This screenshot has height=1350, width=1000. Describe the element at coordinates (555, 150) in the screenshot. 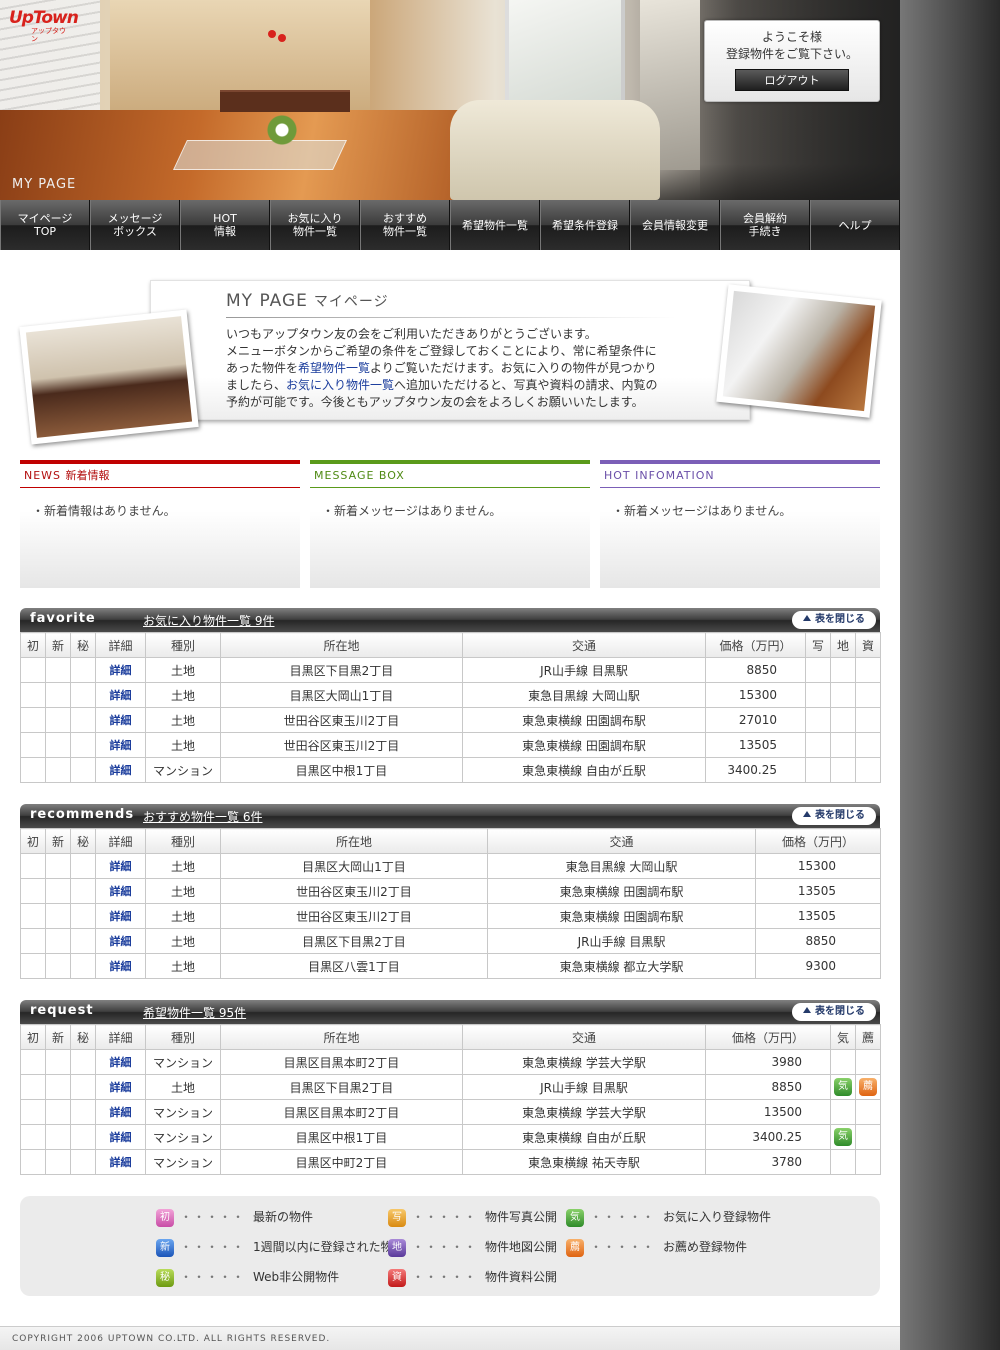

I see `banner-sofa` at that location.